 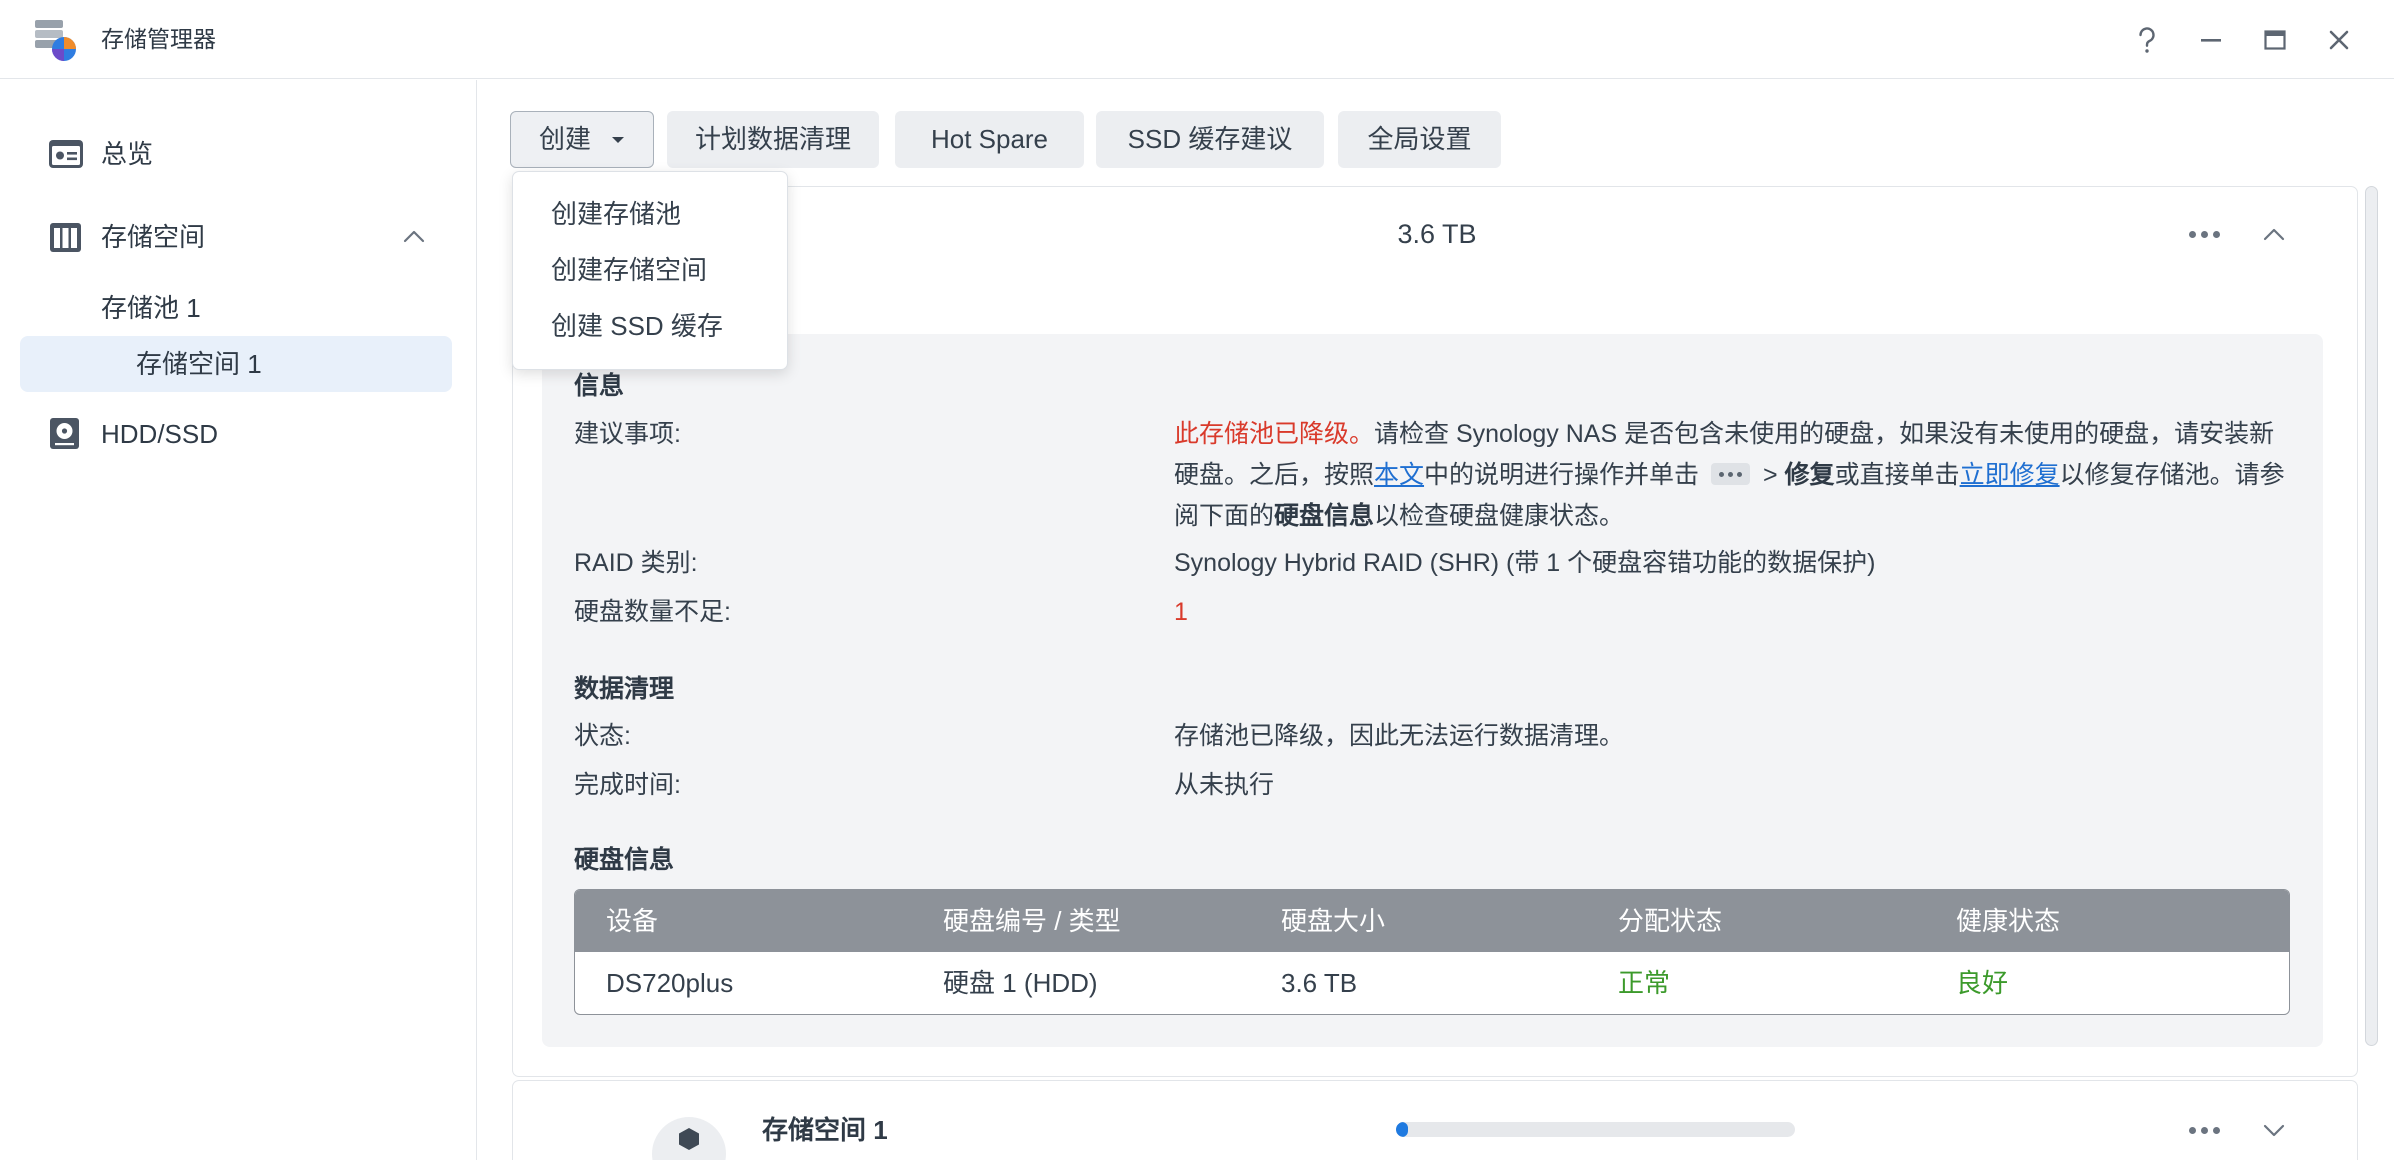 I want to click on scrubbing-heading: 数据清理, so click(x=624, y=689).